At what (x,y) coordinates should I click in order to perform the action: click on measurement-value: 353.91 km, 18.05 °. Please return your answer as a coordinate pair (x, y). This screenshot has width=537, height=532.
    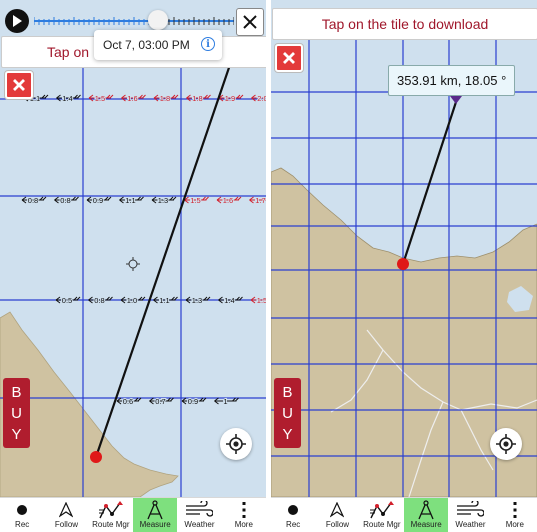
    Looking at the image, I should click on (452, 80).